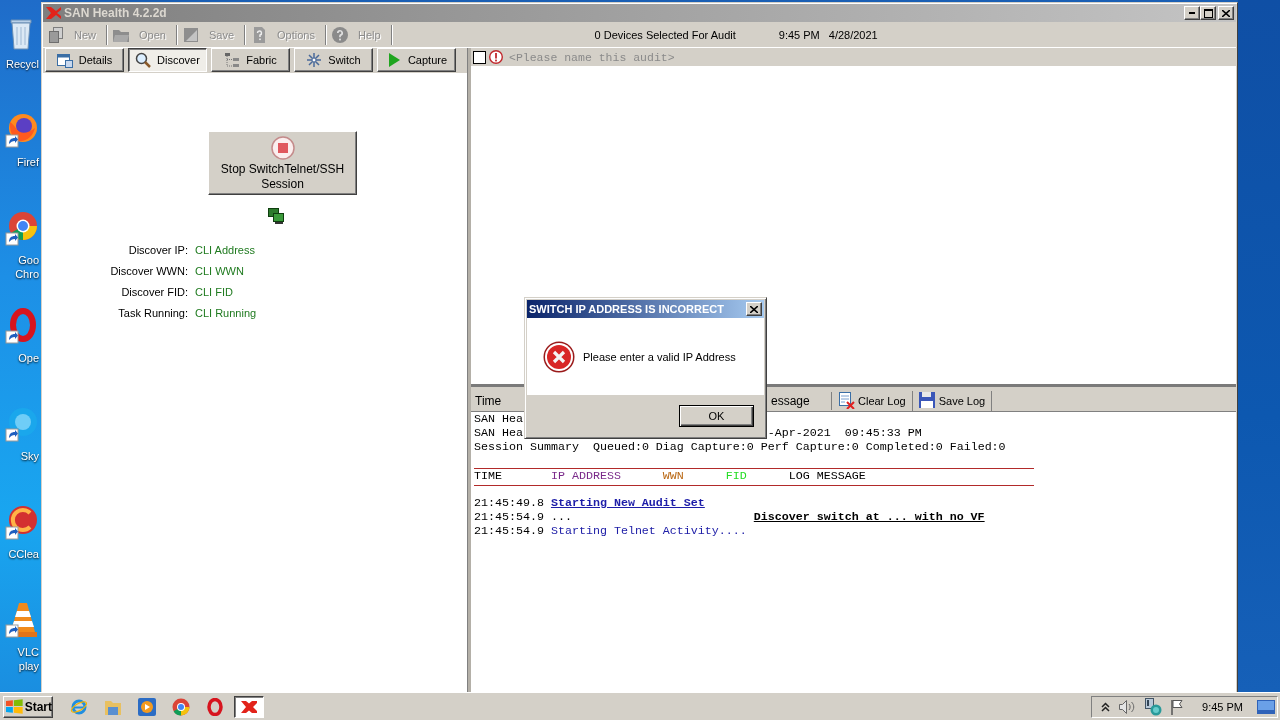 This screenshot has width=1280, height=720. Describe the element at coordinates (28, 274) in the screenshot. I see `desktop-icon-label: Chro` at that location.